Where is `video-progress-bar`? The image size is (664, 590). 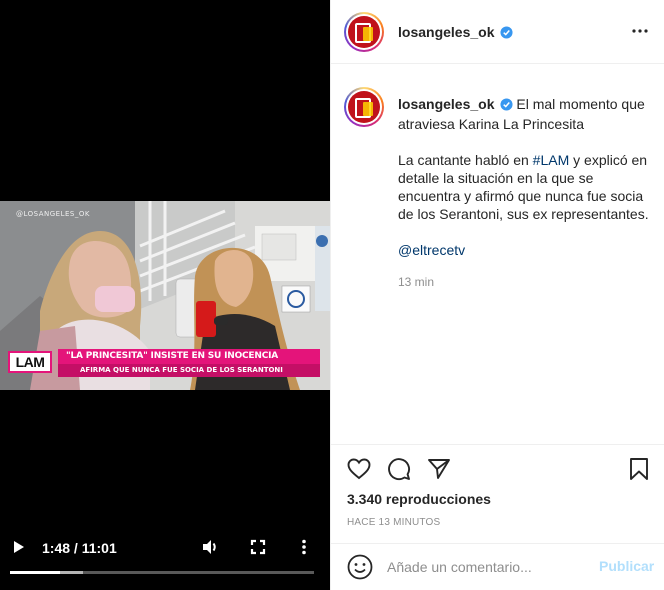
video-progress-bar is located at coordinates (162, 572).